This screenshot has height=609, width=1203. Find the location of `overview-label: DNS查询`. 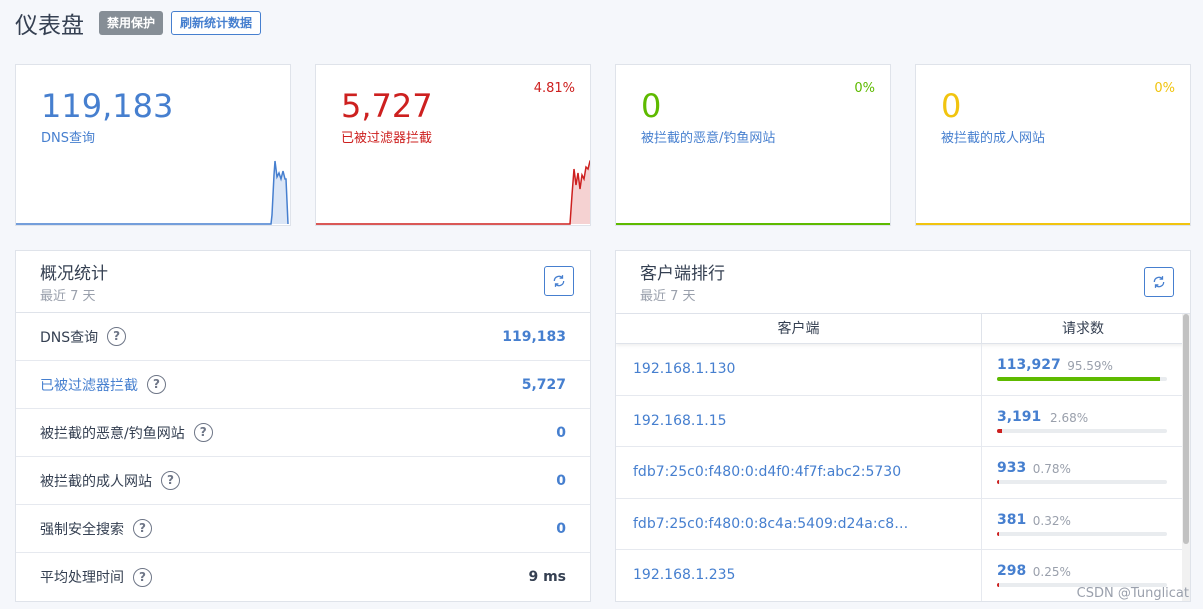

overview-label: DNS查询 is located at coordinates (69, 337).